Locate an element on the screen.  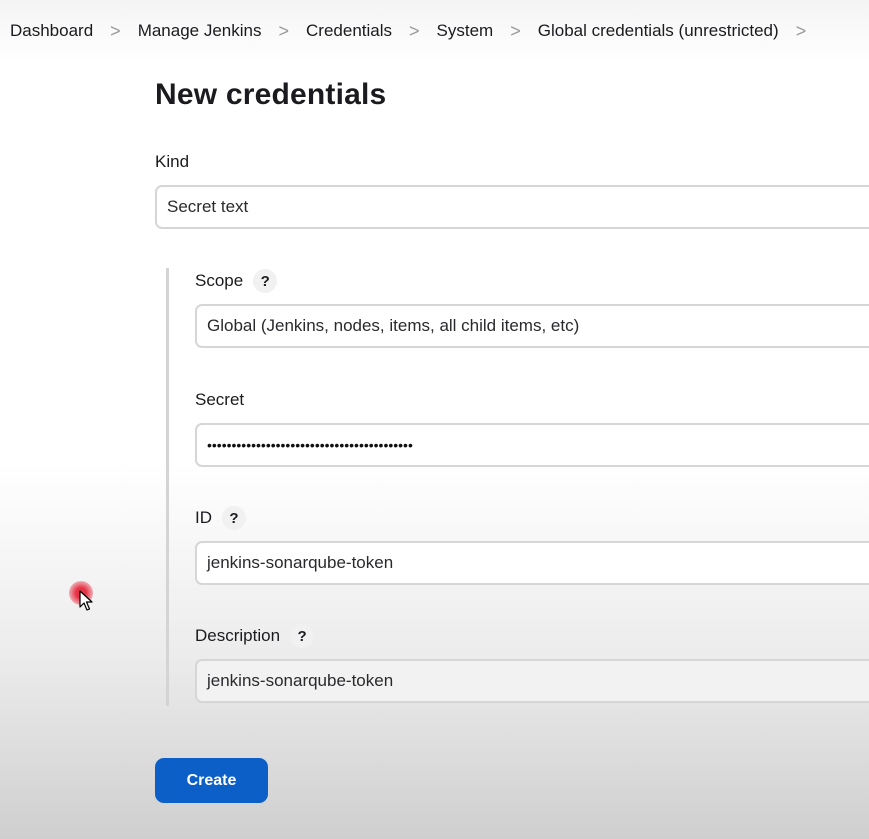
kind-label: Kind is located at coordinates (172, 162).